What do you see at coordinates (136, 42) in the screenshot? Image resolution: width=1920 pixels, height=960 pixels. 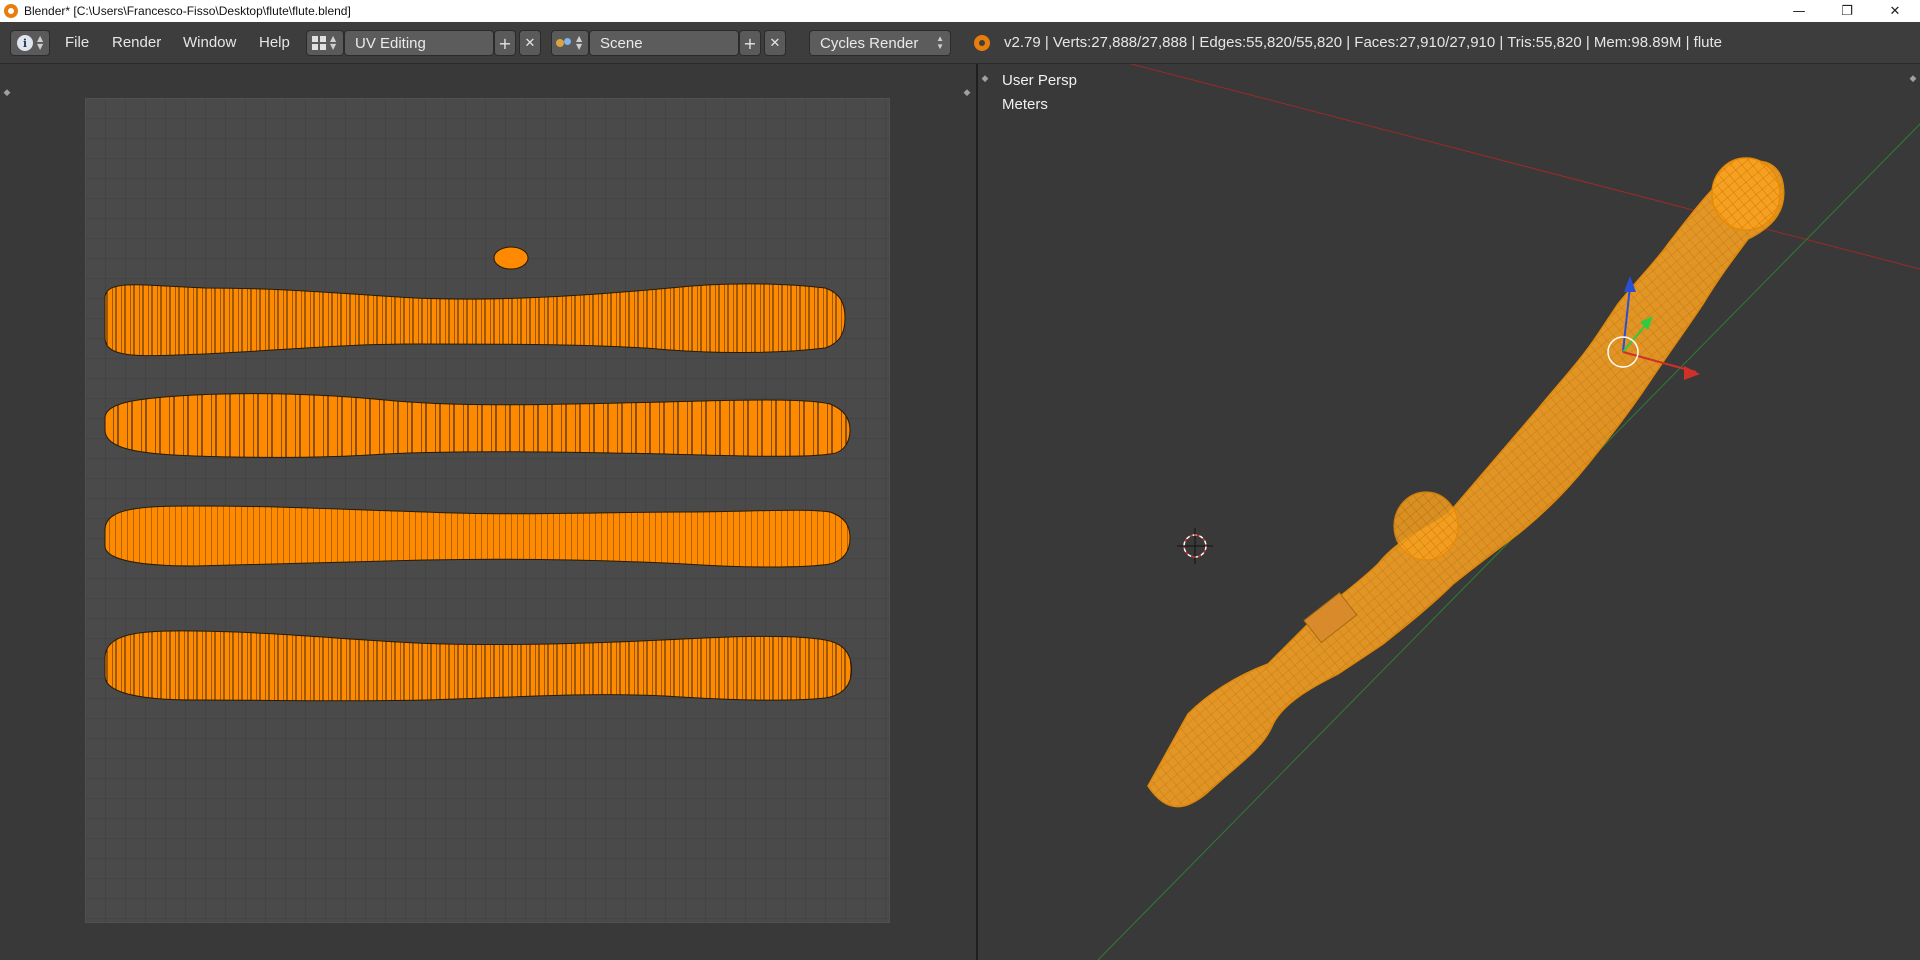 I see `menu-render: Render` at bounding box center [136, 42].